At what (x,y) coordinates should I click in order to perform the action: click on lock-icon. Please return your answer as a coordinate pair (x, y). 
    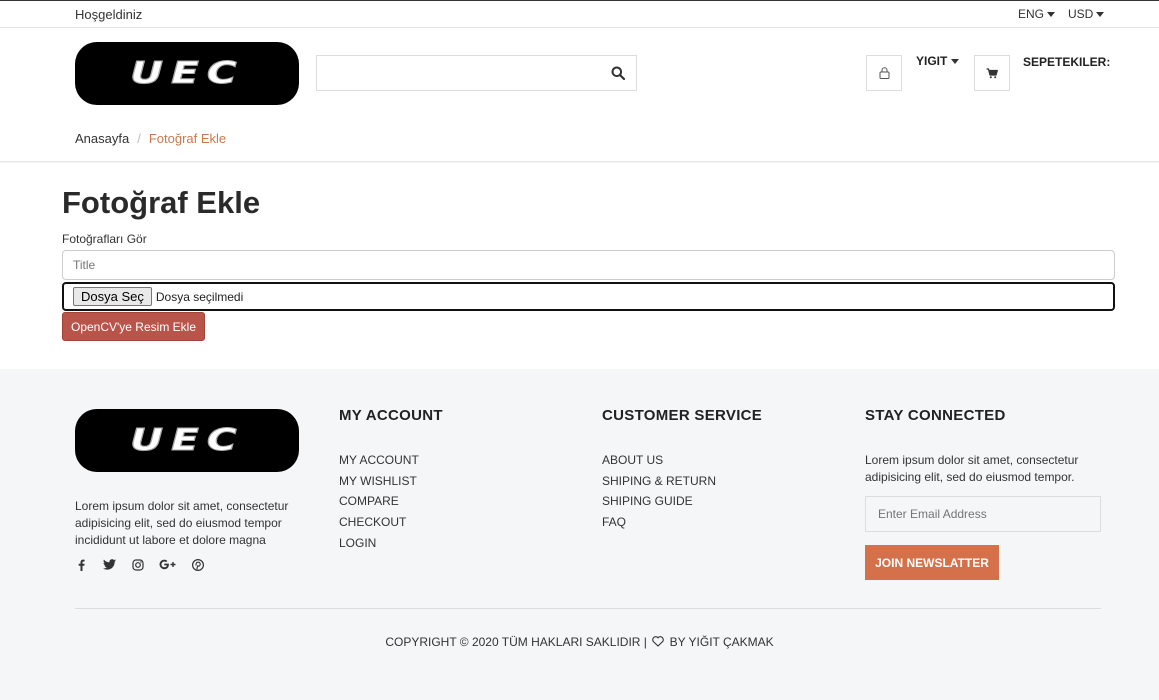
    Looking at the image, I should click on (884, 73).